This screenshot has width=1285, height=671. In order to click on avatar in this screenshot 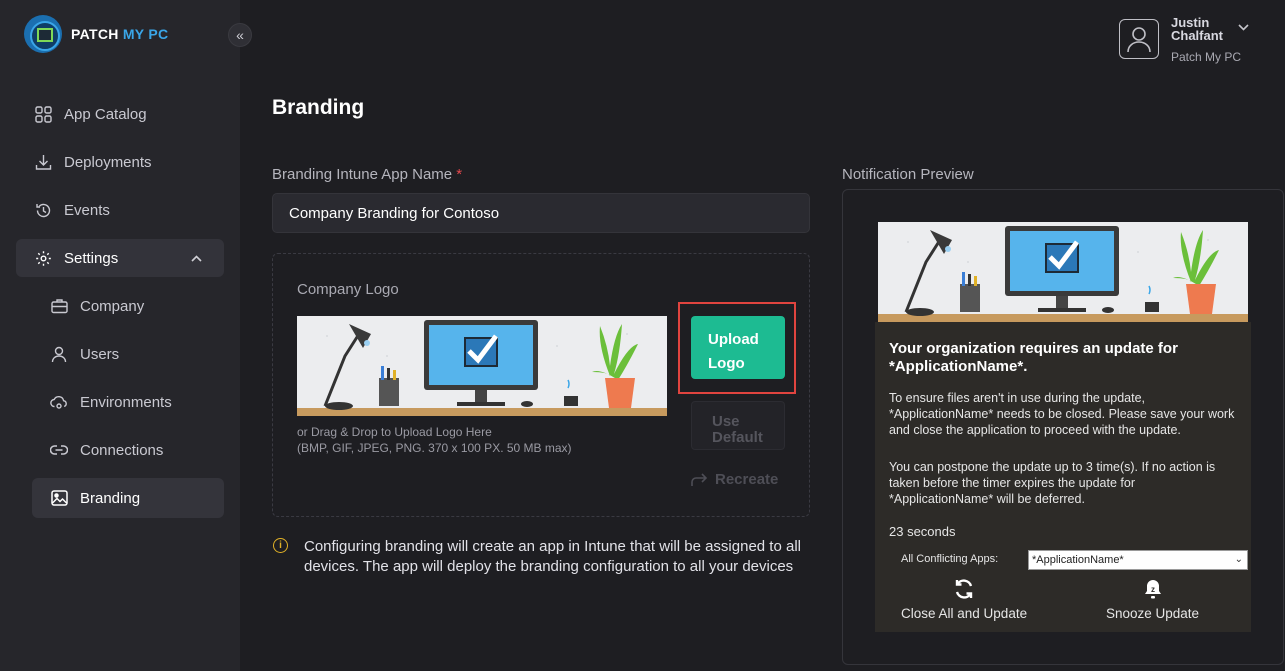, I will do `click(1139, 39)`.